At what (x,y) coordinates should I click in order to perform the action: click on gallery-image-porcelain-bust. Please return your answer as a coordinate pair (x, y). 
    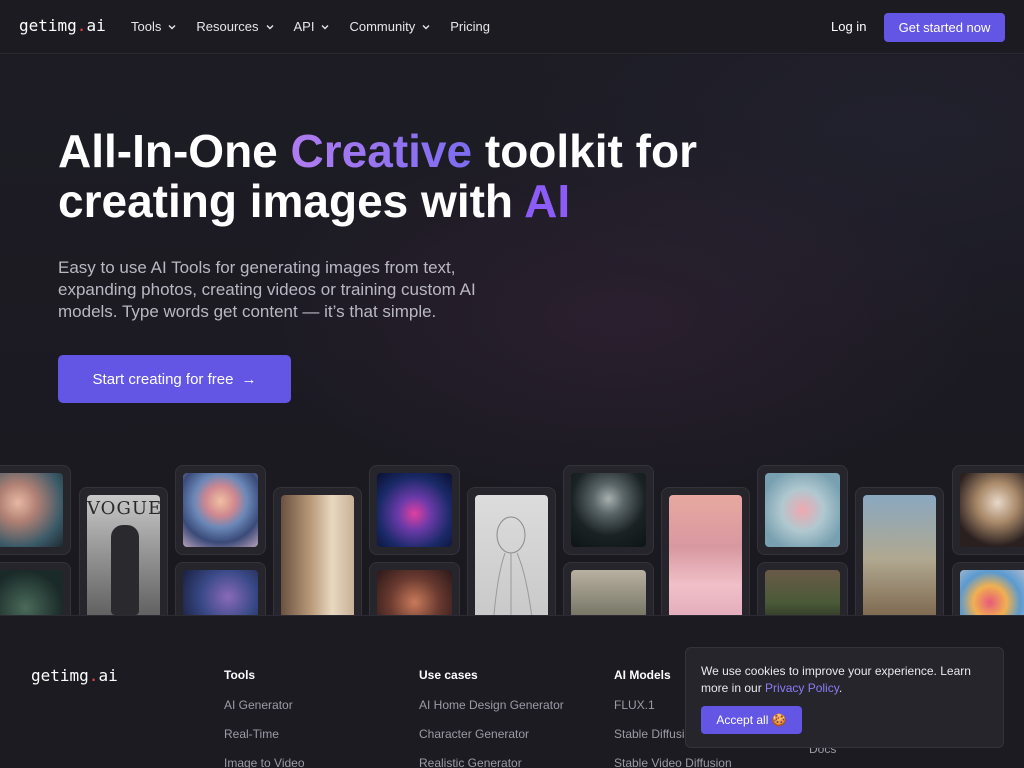
    Looking at the image, I should click on (988, 510).